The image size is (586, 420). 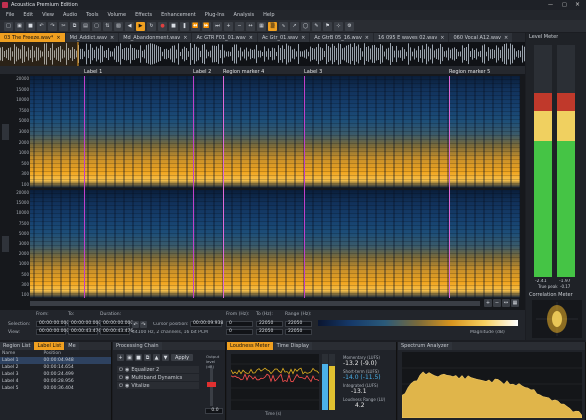 I want to click on horizontal-scrollbar, so click(x=255, y=303).